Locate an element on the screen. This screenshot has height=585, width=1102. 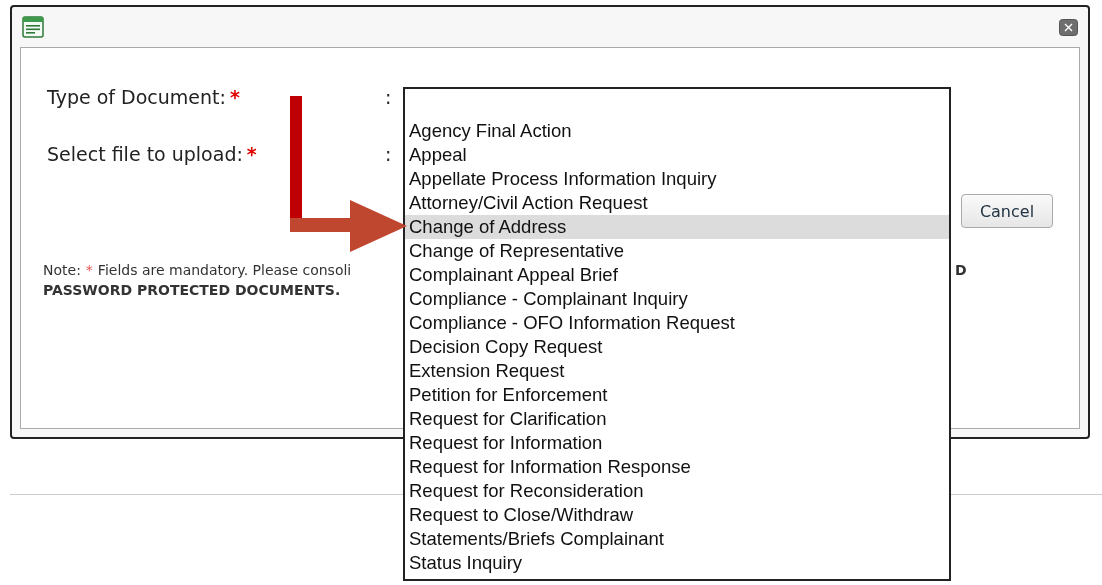
dropdown-option: Petition for Enforcement is located at coordinates (677, 395).